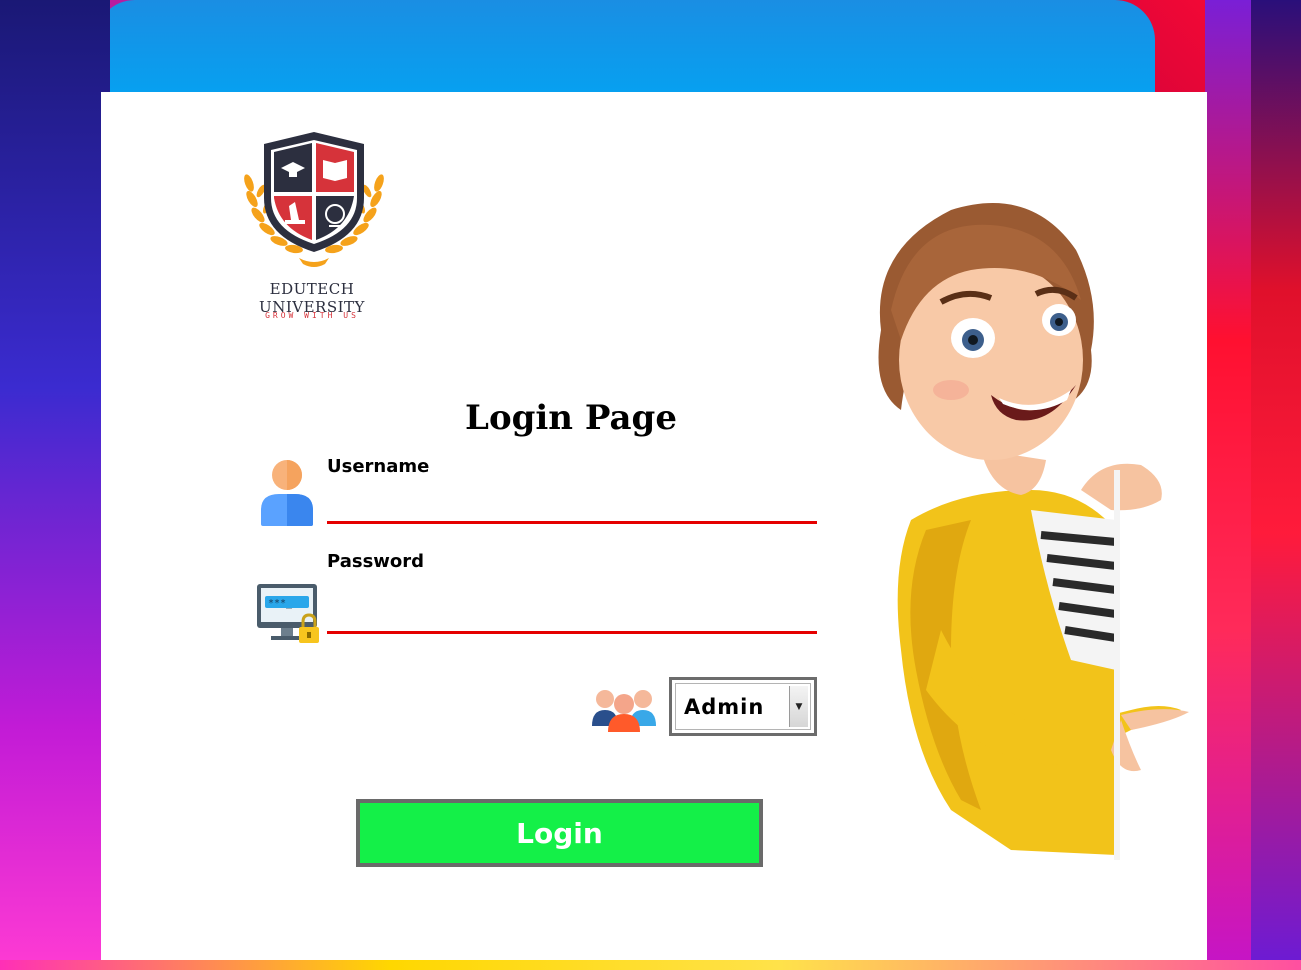 Image resolution: width=1301 pixels, height=970 pixels. I want to click on password-monitor-icon: ***_, so click(288, 613).